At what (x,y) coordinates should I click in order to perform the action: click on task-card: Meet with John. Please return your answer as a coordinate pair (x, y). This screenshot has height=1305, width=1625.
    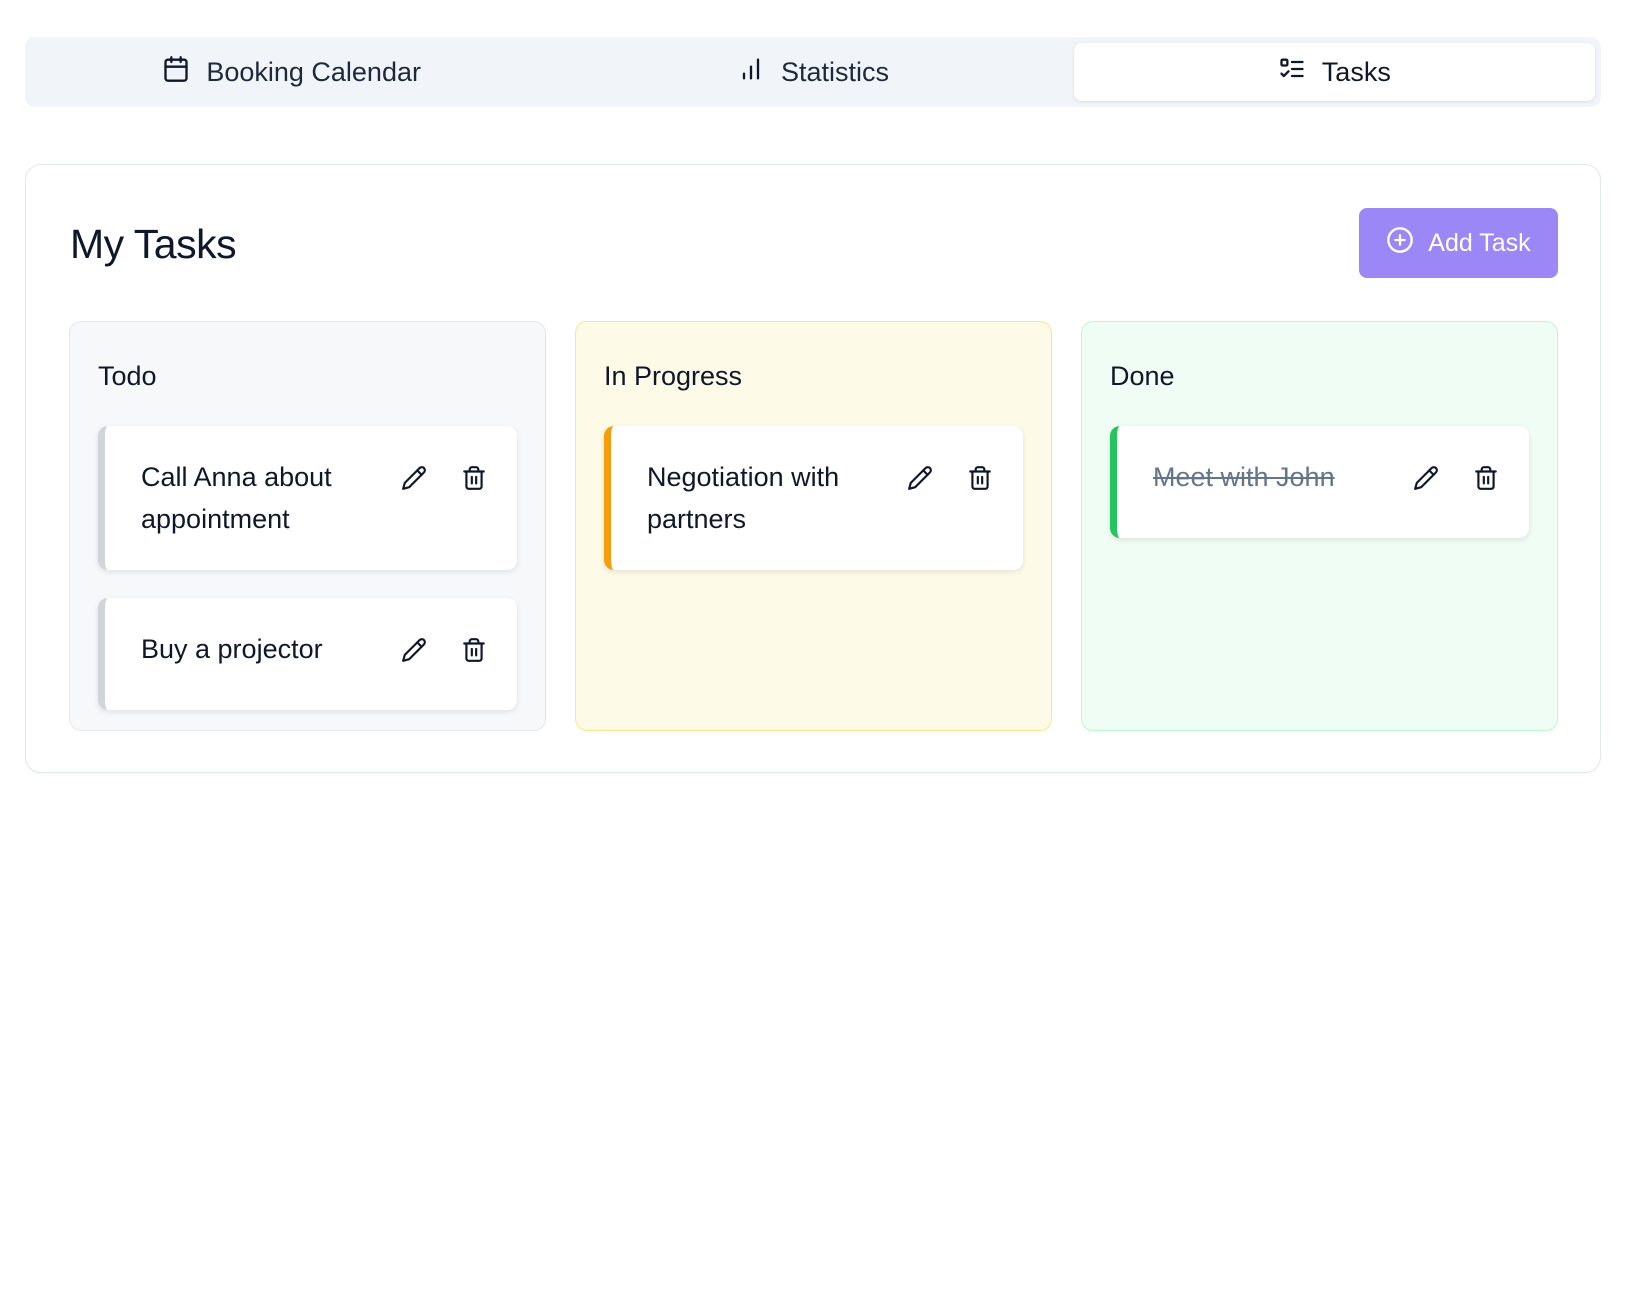
    Looking at the image, I should click on (1319, 482).